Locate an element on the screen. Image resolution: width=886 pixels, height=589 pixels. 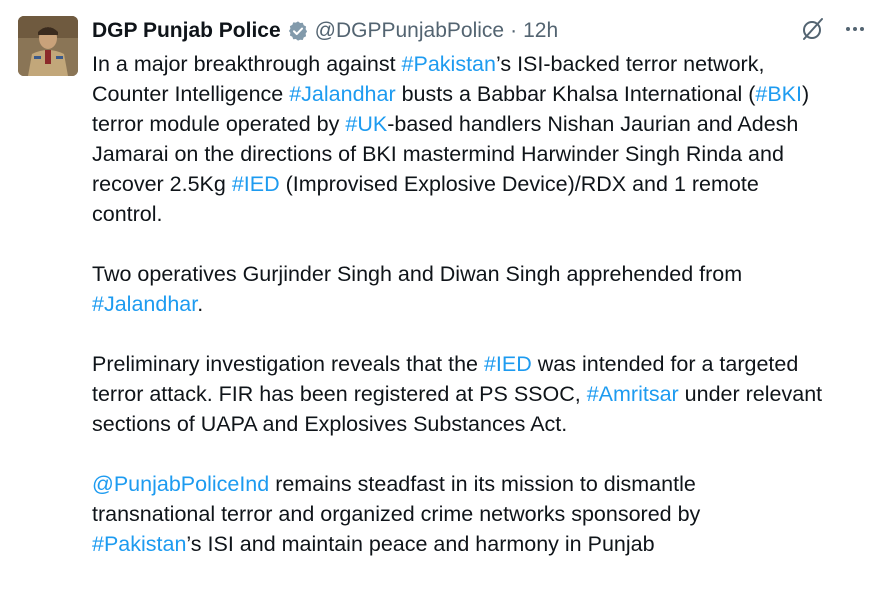
text-span: control. is located at coordinates (127, 214).